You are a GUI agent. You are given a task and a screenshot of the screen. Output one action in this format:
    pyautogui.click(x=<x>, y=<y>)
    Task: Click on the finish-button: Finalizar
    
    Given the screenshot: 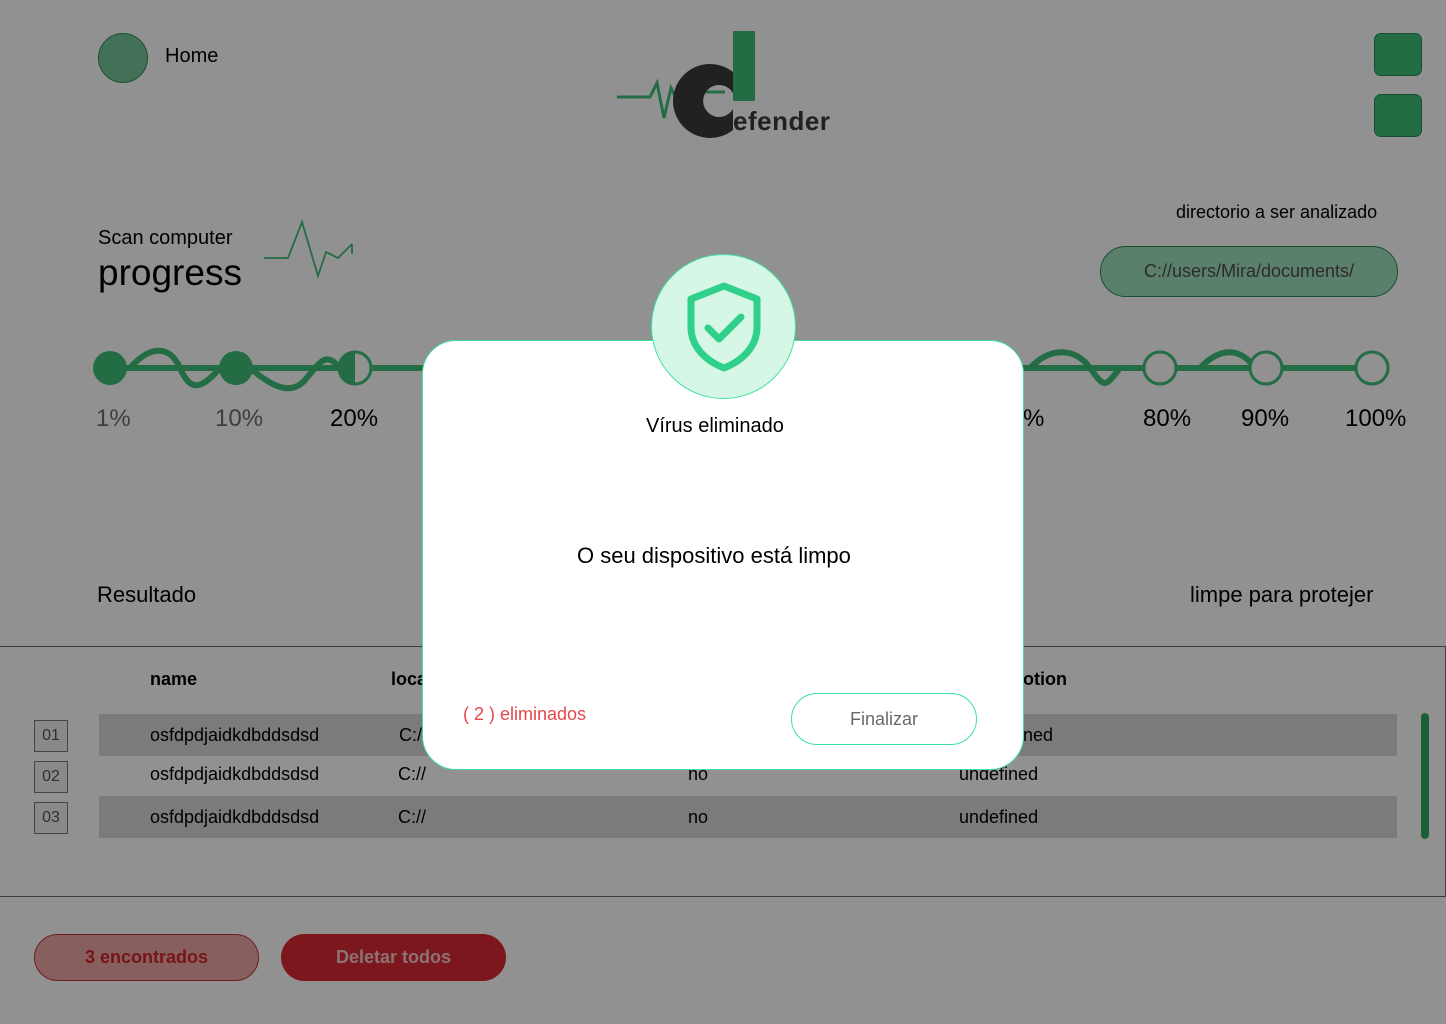 What is the action you would take?
    pyautogui.click(x=884, y=719)
    